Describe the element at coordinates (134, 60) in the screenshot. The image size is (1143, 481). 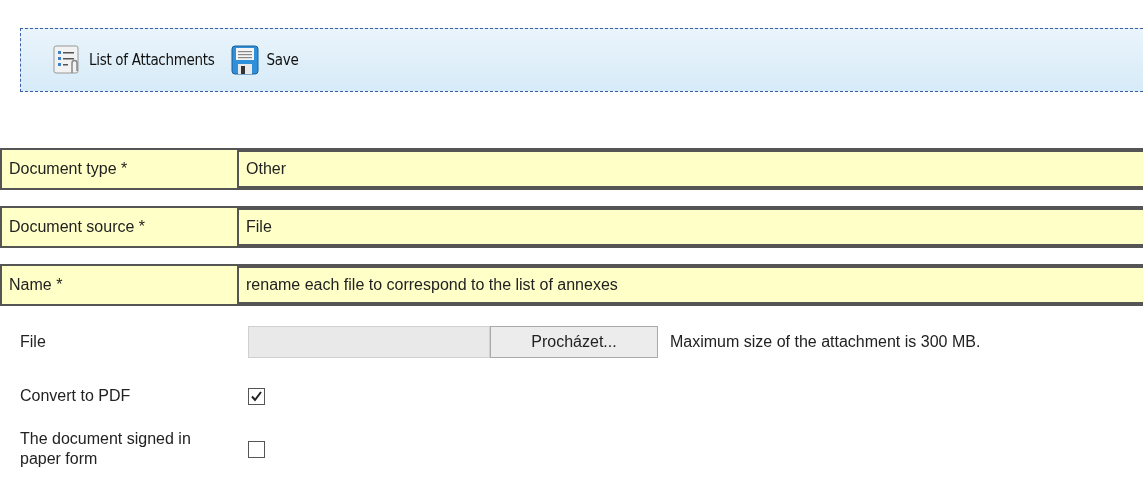
I see `toolbar-button: List of Attachments` at that location.